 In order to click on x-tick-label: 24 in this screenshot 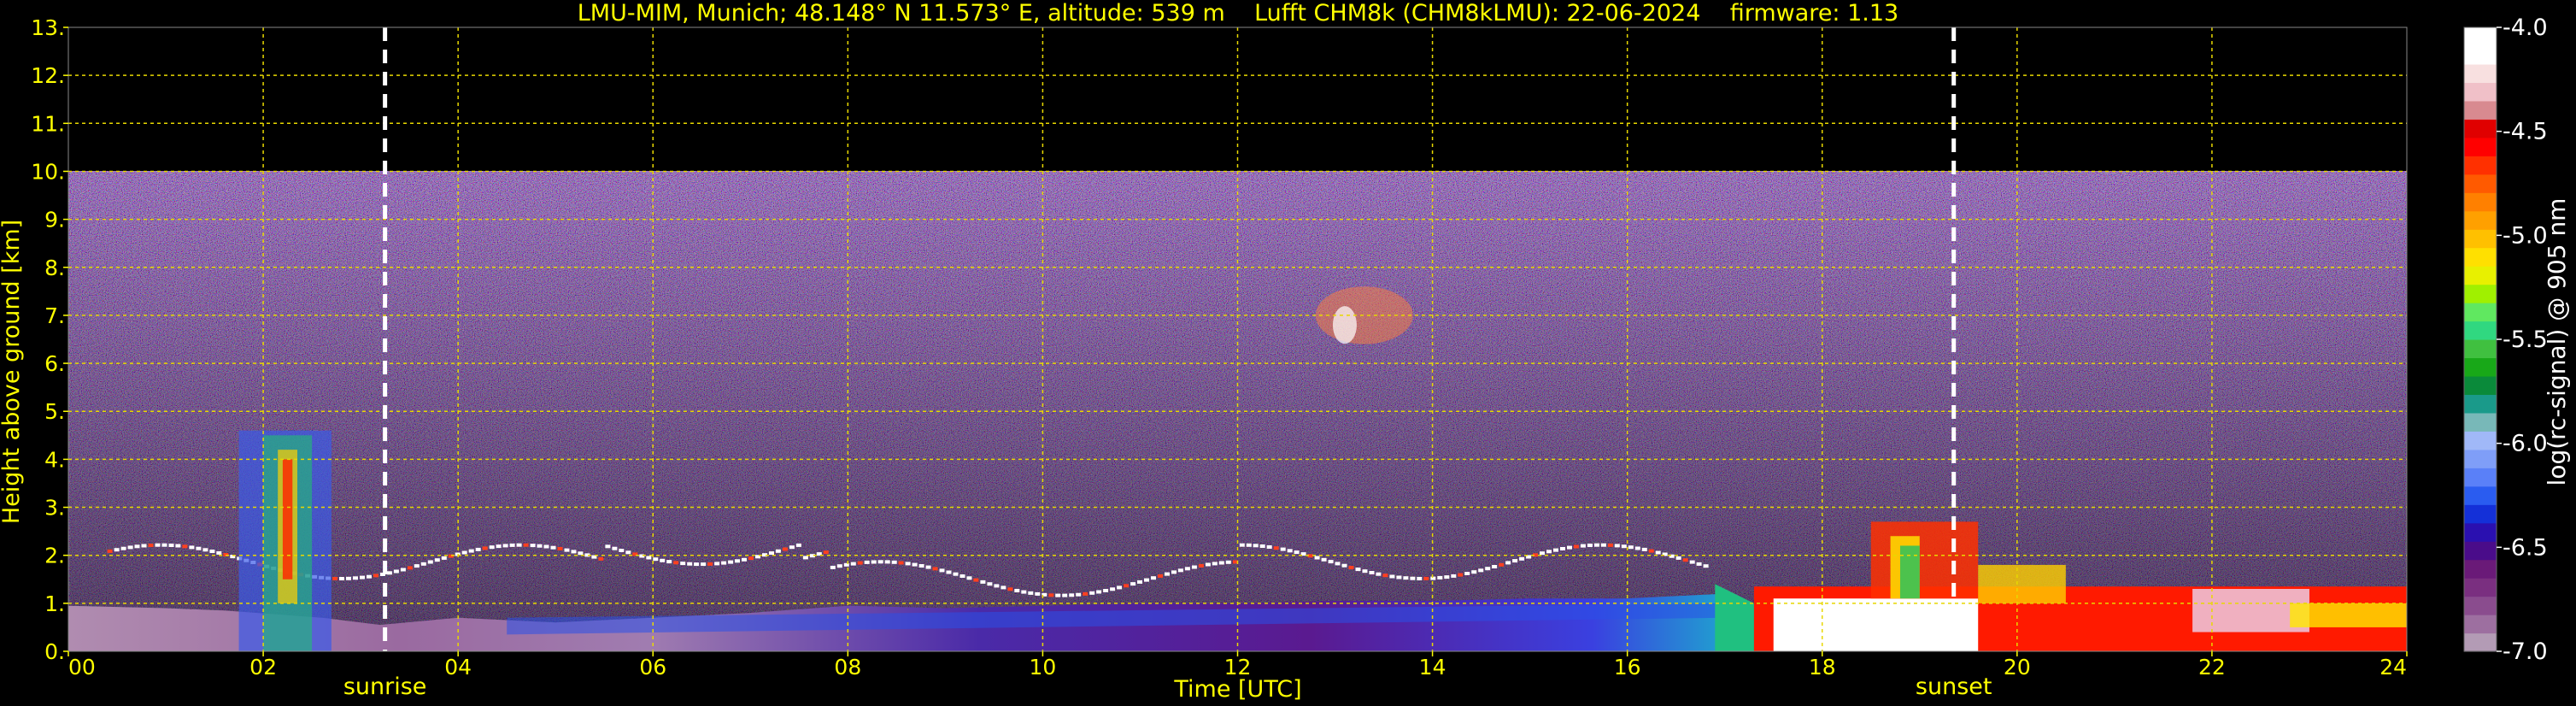, I will do `click(2393, 667)`.